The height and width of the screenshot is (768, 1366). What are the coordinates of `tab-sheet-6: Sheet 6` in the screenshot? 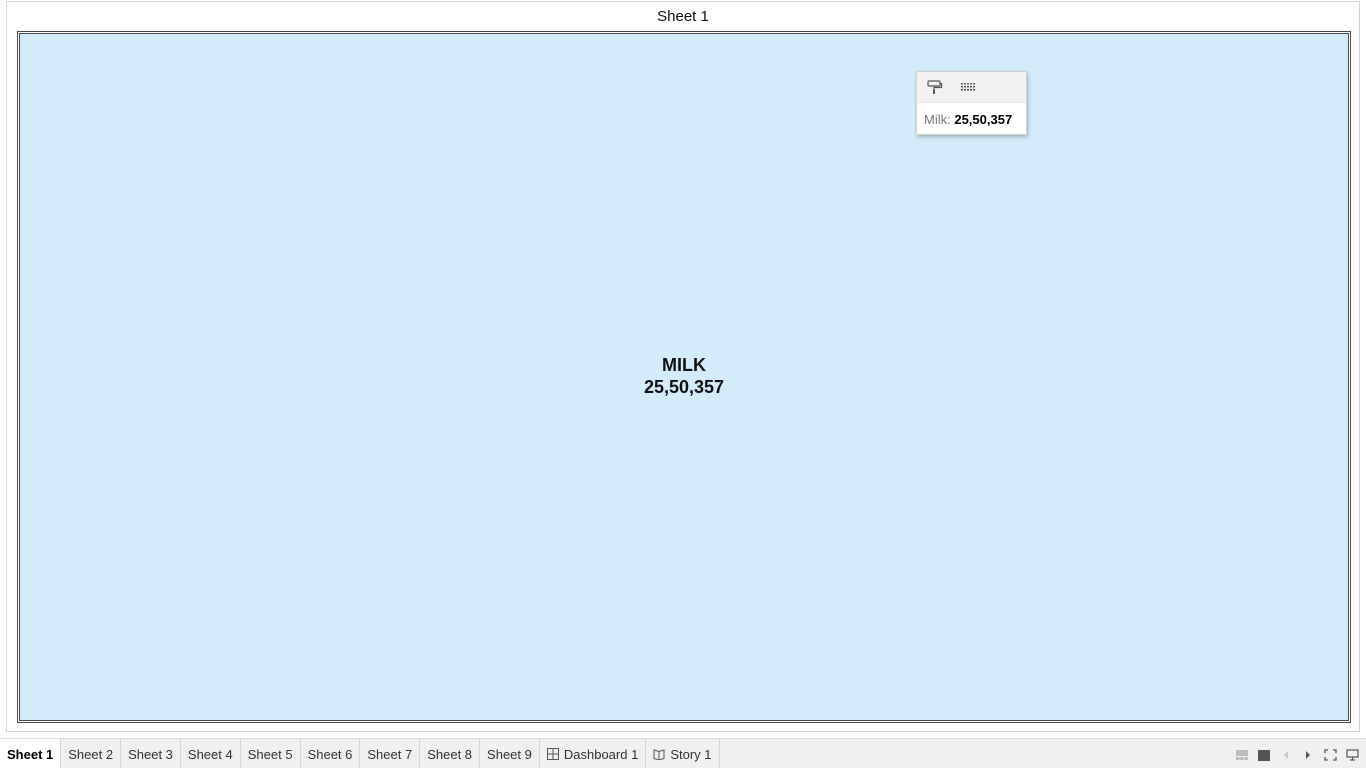 It's located at (331, 753).